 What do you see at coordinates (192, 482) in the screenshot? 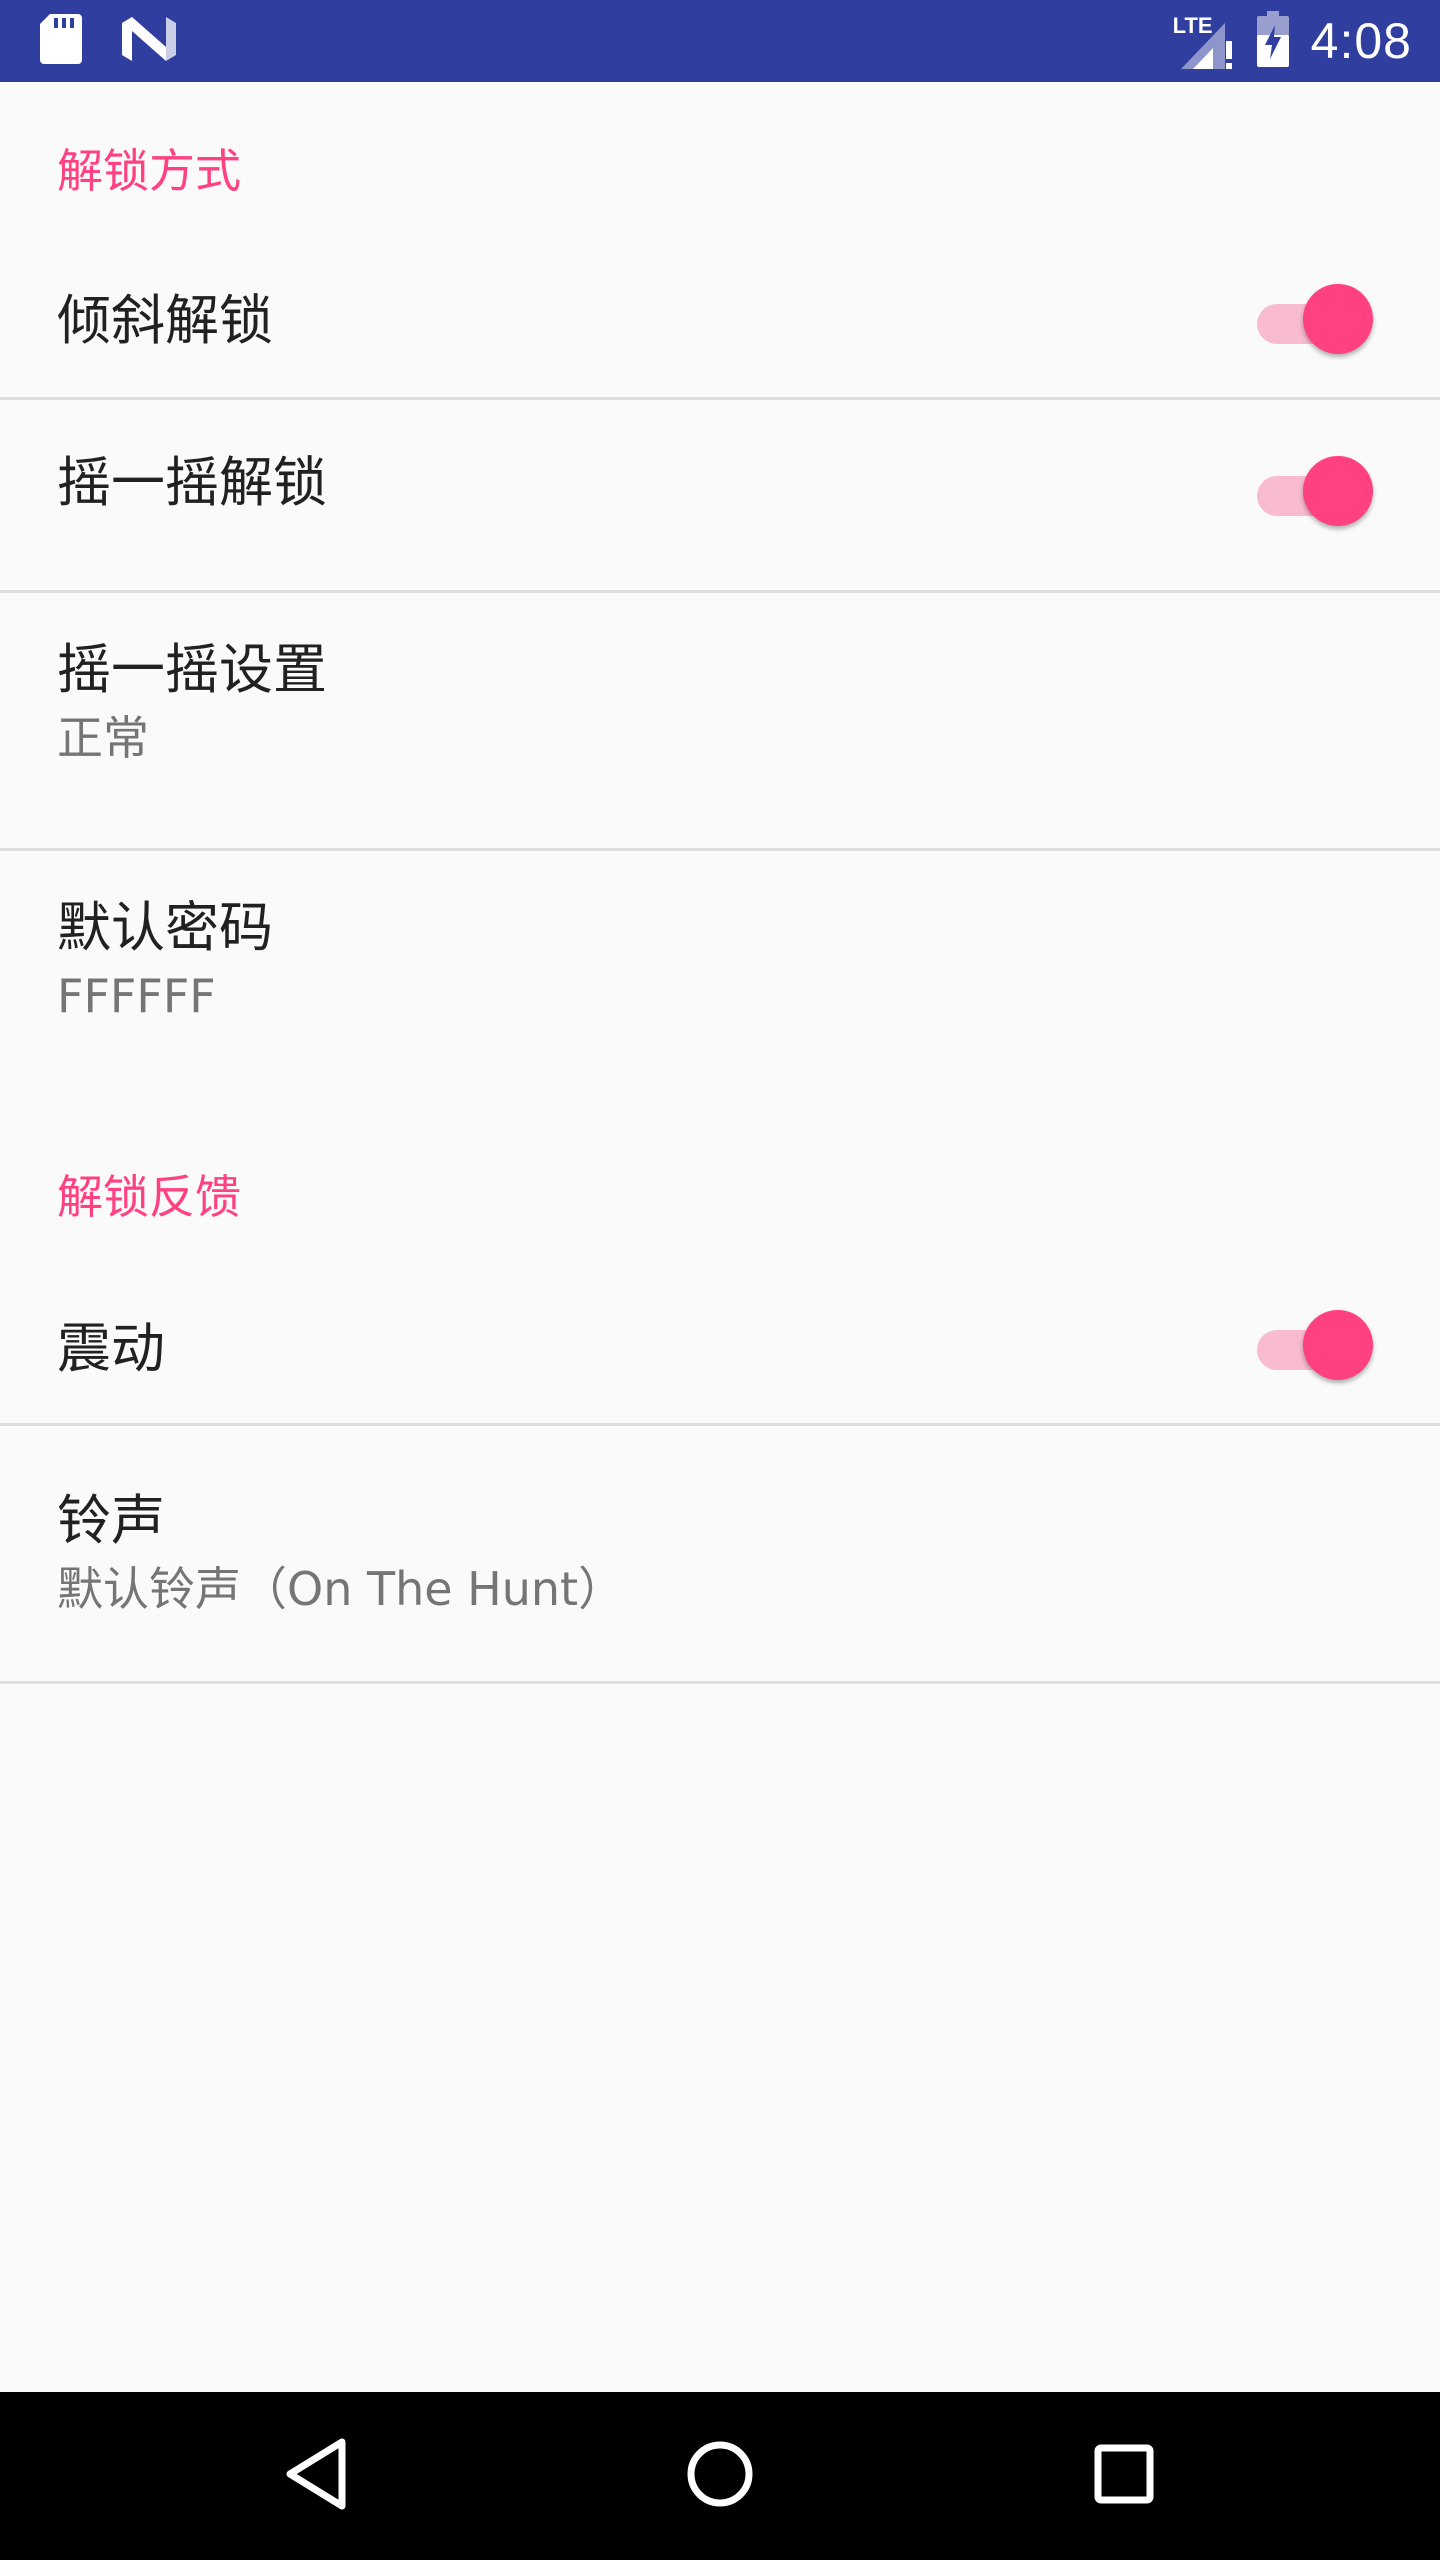
I see `pref-title: 摇一摇解锁` at bounding box center [192, 482].